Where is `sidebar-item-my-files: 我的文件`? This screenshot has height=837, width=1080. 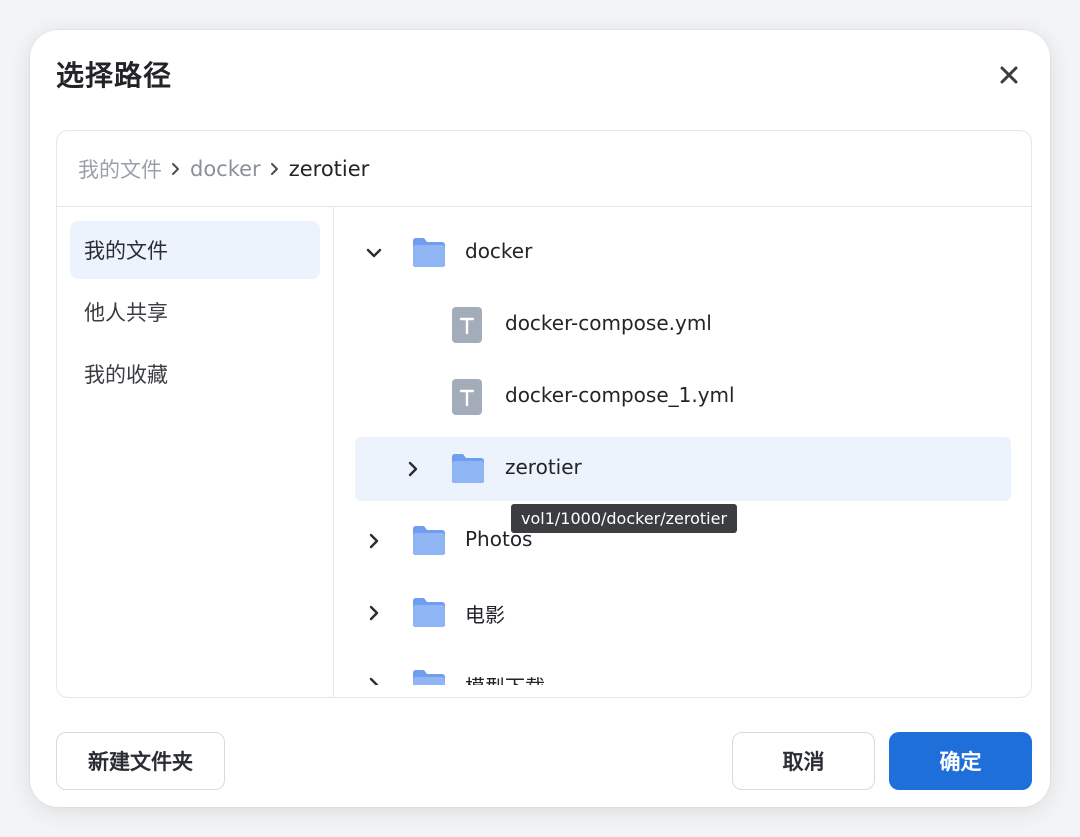
sidebar-item-my-files: 我的文件 is located at coordinates (195, 250).